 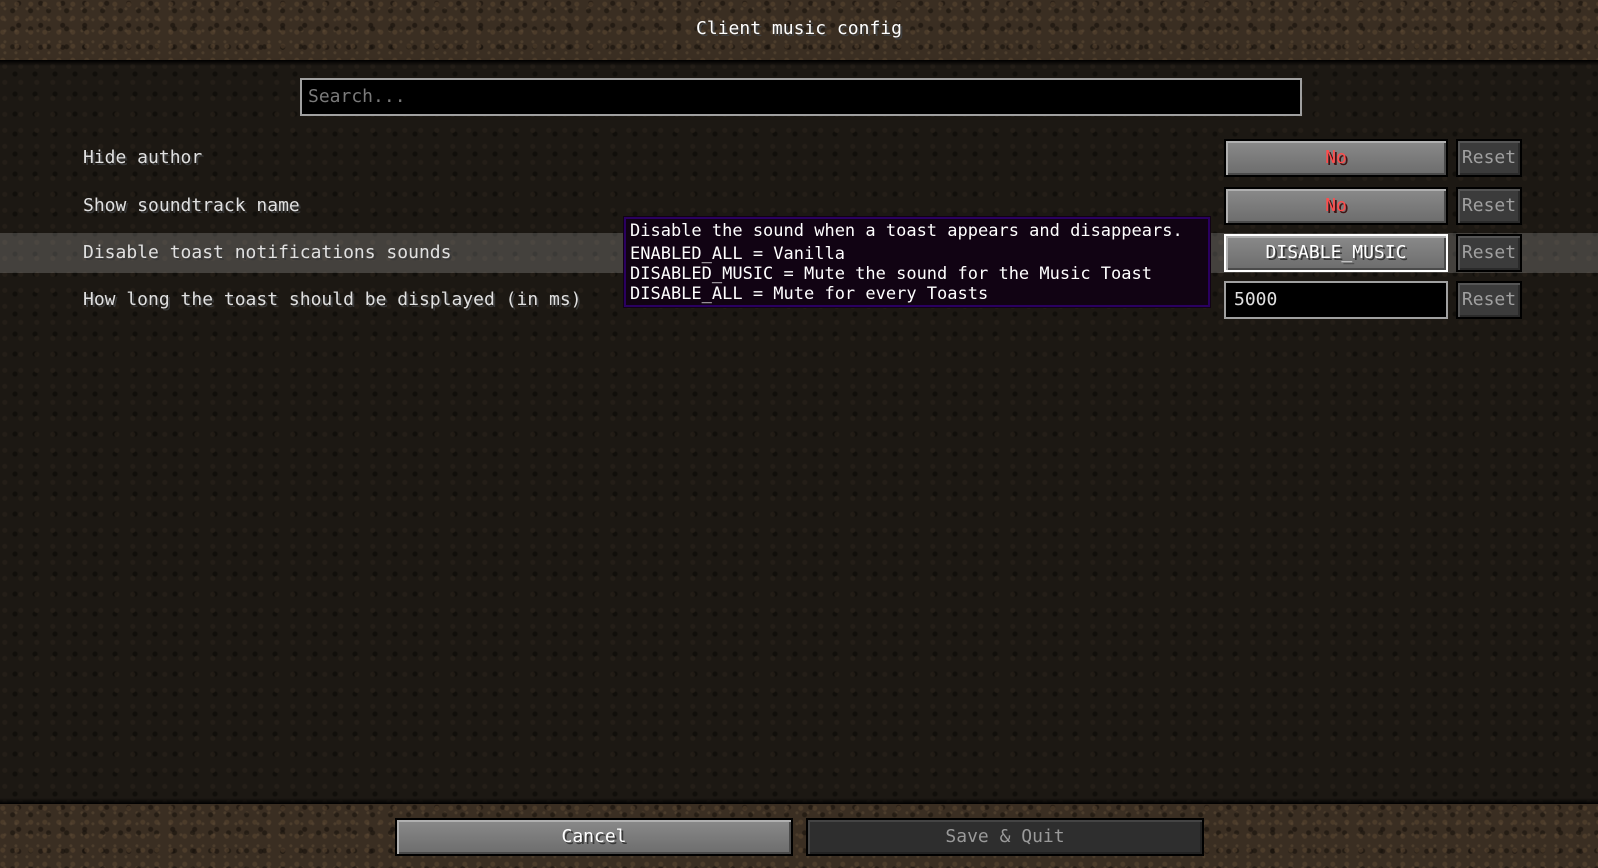 What do you see at coordinates (799, 28) in the screenshot?
I see `page-title: Client music config` at bounding box center [799, 28].